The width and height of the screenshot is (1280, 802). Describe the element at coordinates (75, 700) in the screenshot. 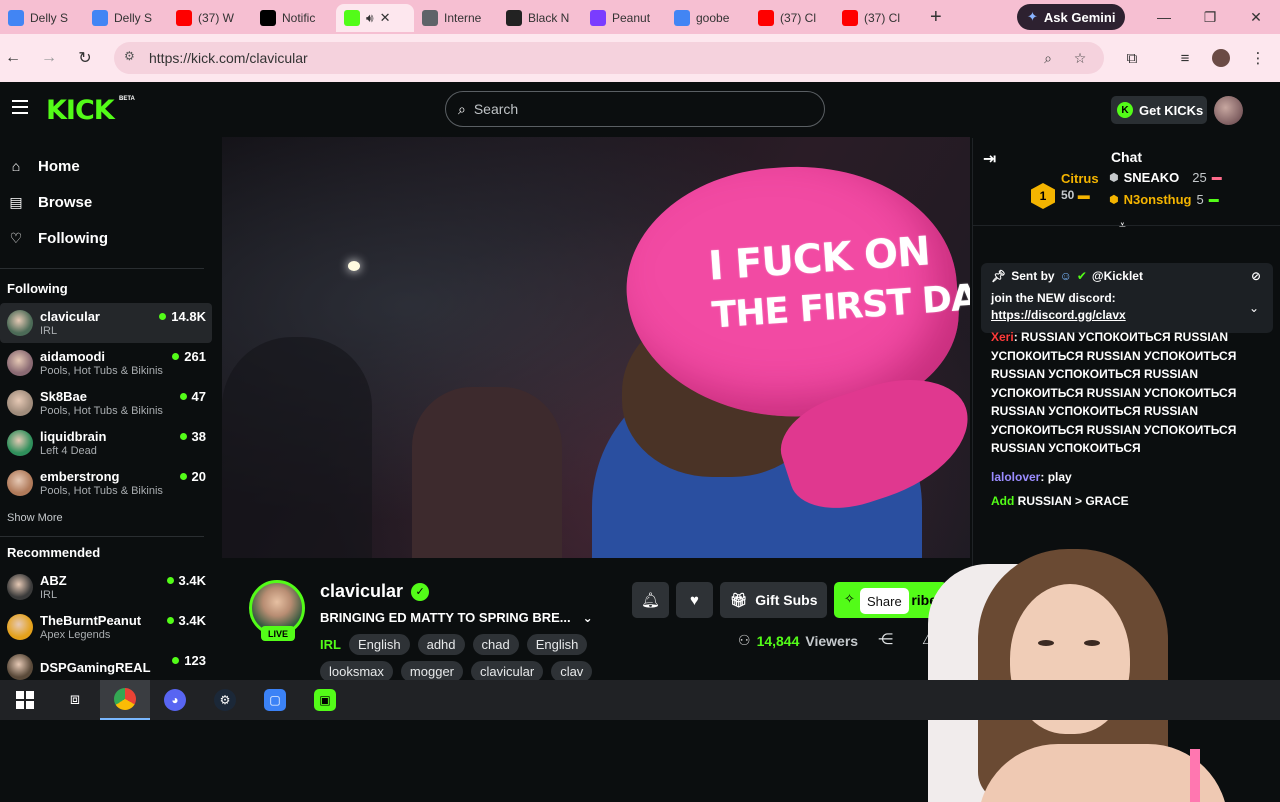

I see `task-view-icon: ⧈` at that location.